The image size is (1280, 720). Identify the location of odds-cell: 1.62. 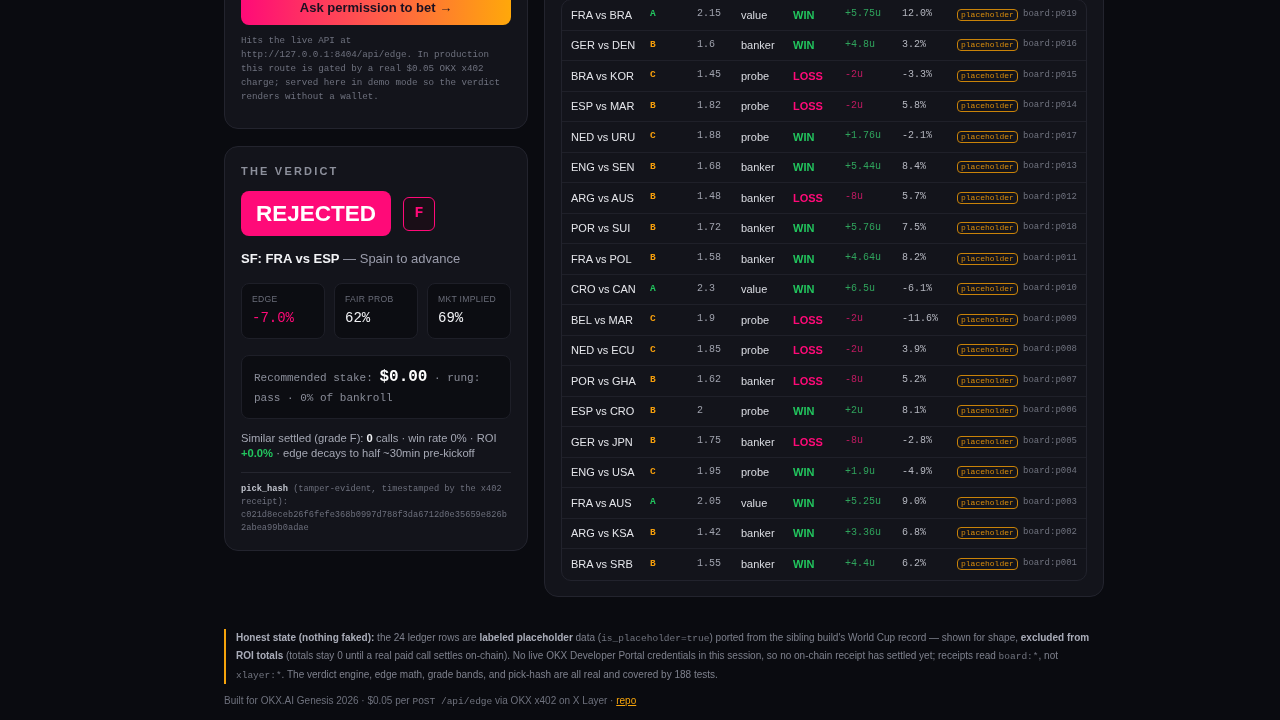
(709, 380).